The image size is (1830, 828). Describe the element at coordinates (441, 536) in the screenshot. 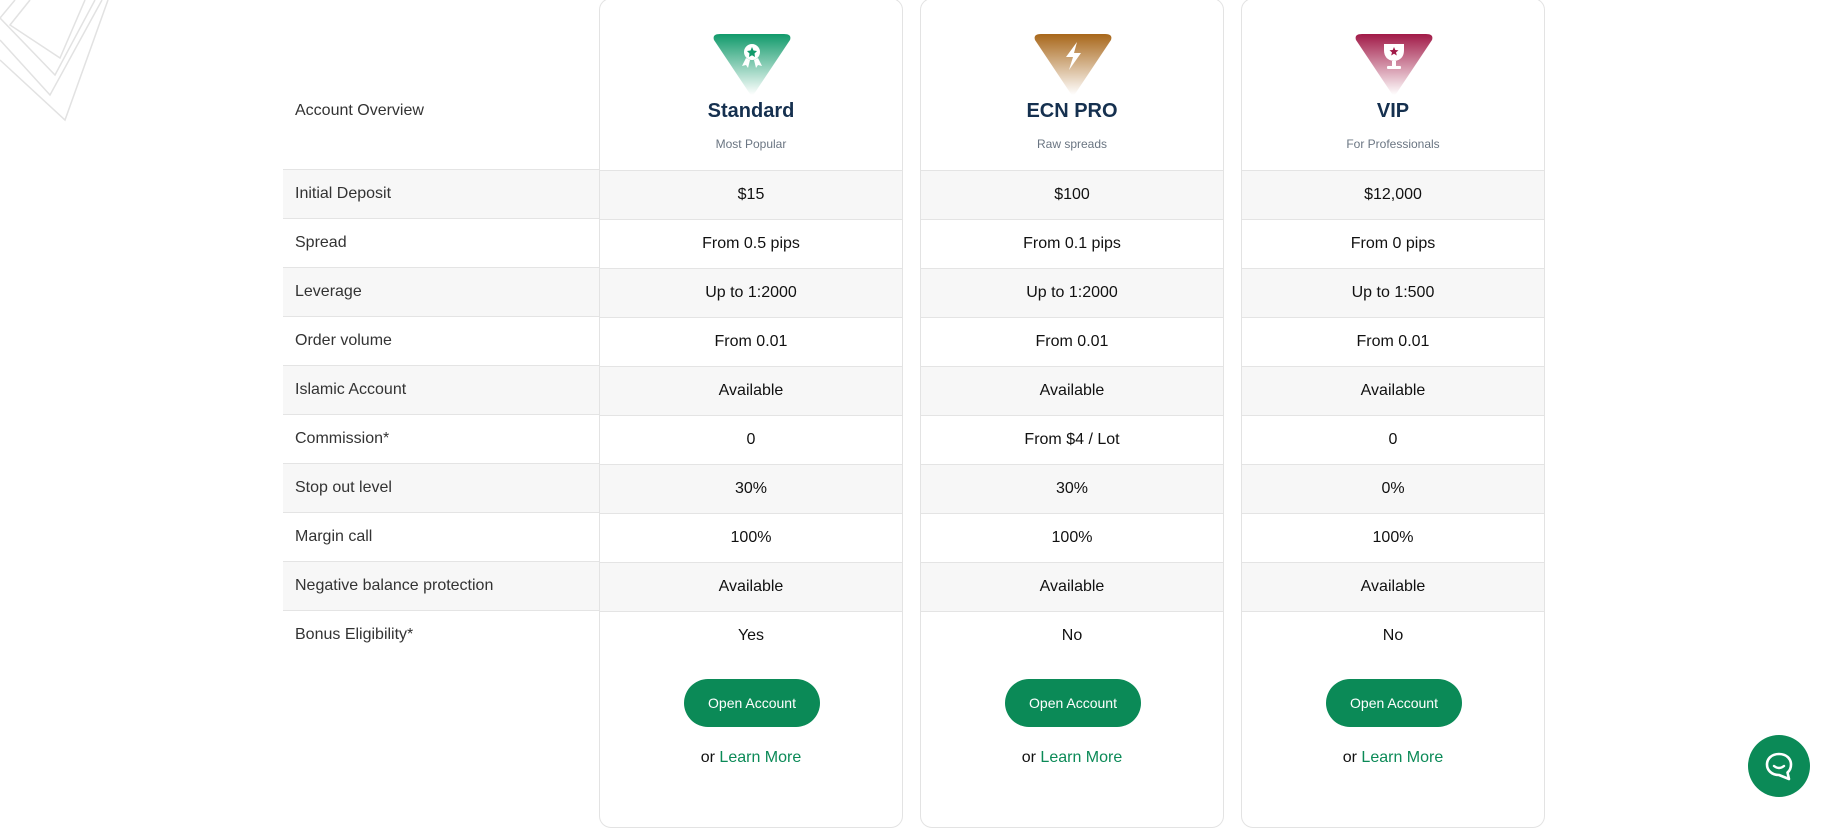

I see `label-margin-call: Margin call` at that location.